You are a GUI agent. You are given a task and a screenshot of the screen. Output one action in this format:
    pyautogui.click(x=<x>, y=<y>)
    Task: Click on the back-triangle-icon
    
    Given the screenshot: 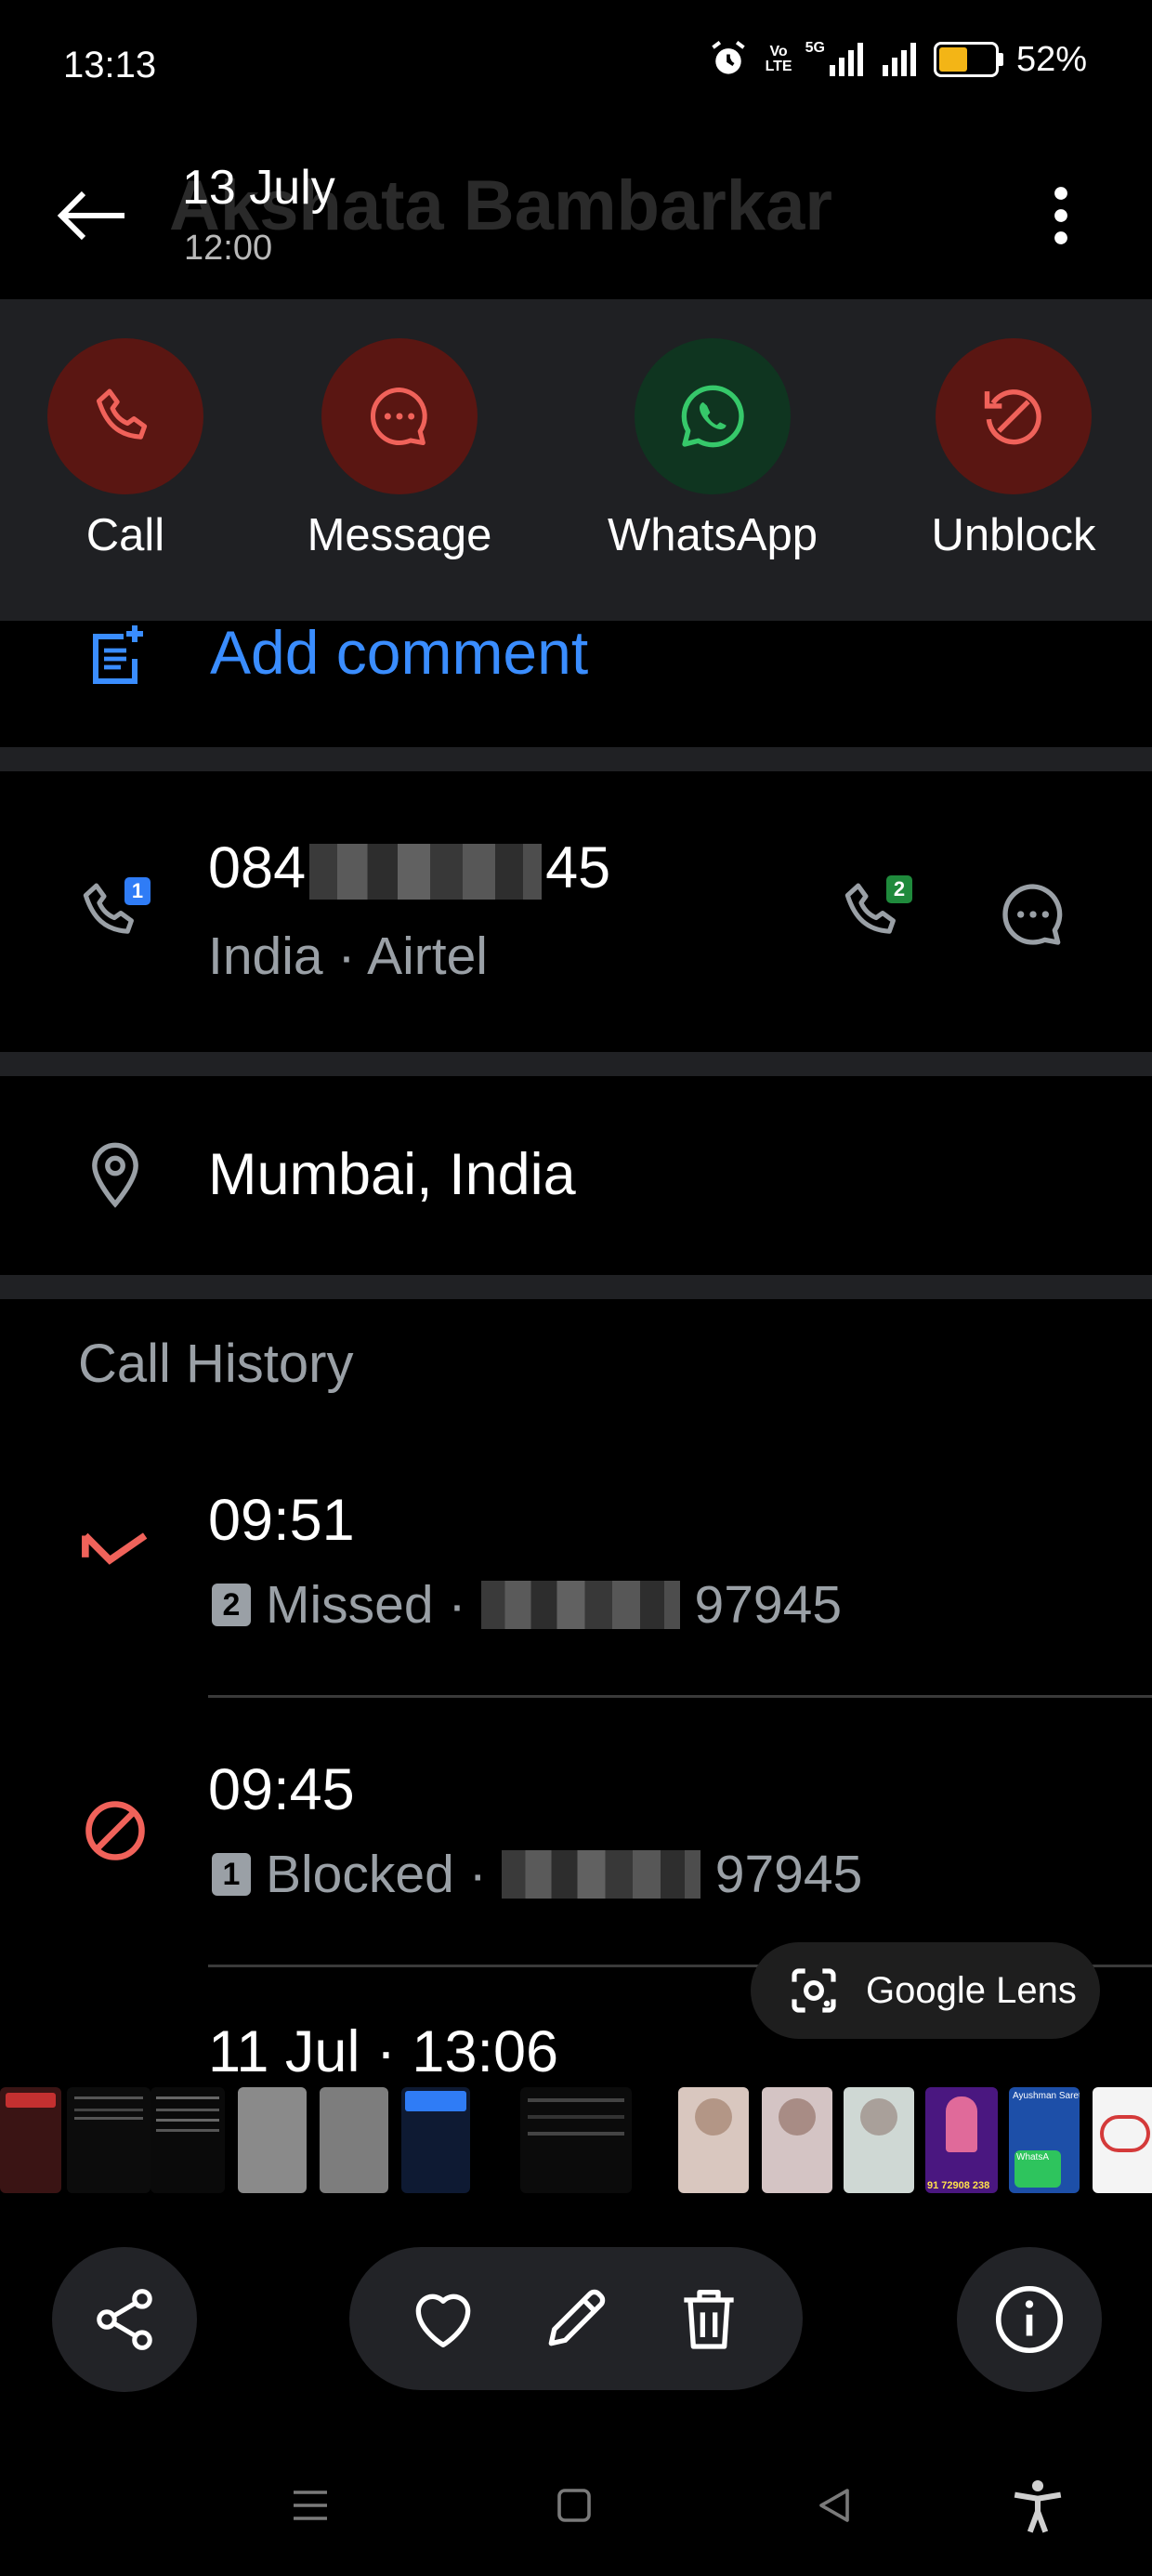 What is the action you would take?
    pyautogui.click(x=834, y=2505)
    